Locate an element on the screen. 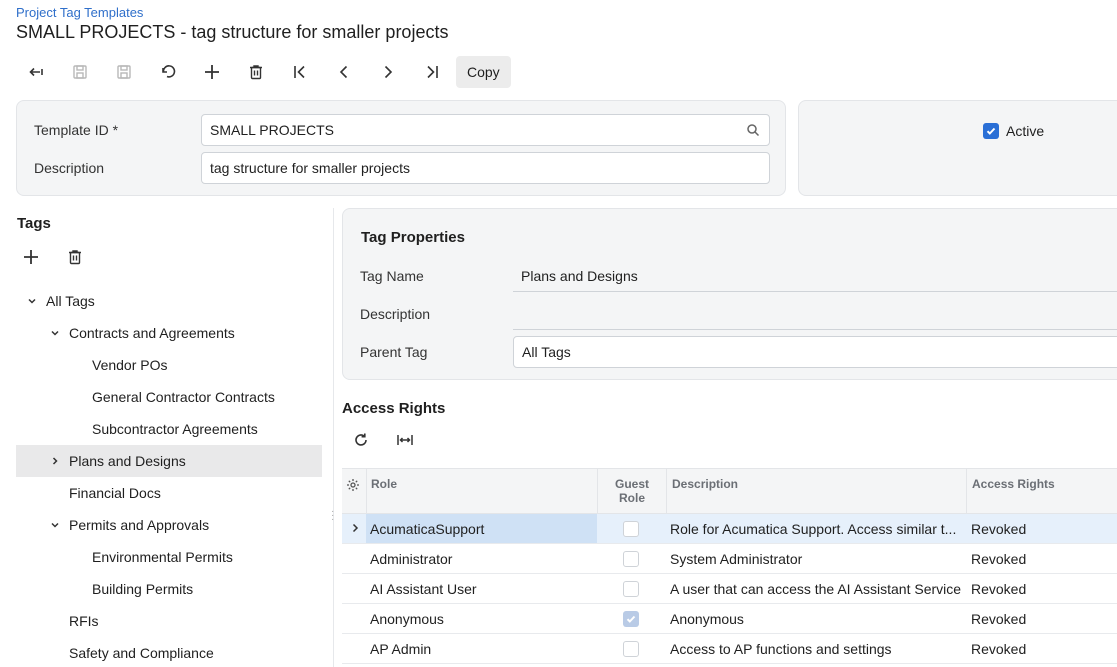 Image resolution: width=1117 pixels, height=667 pixels. tree-item-label: RFIs is located at coordinates (84, 621).